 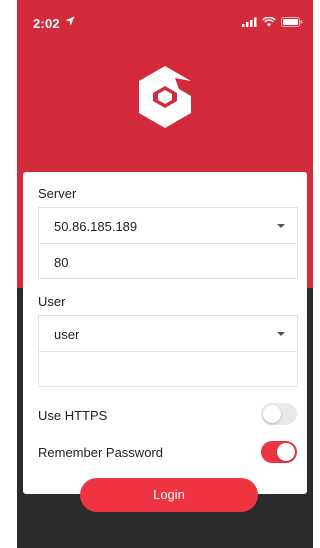 I want to click on signal-icon, so click(x=249, y=22).